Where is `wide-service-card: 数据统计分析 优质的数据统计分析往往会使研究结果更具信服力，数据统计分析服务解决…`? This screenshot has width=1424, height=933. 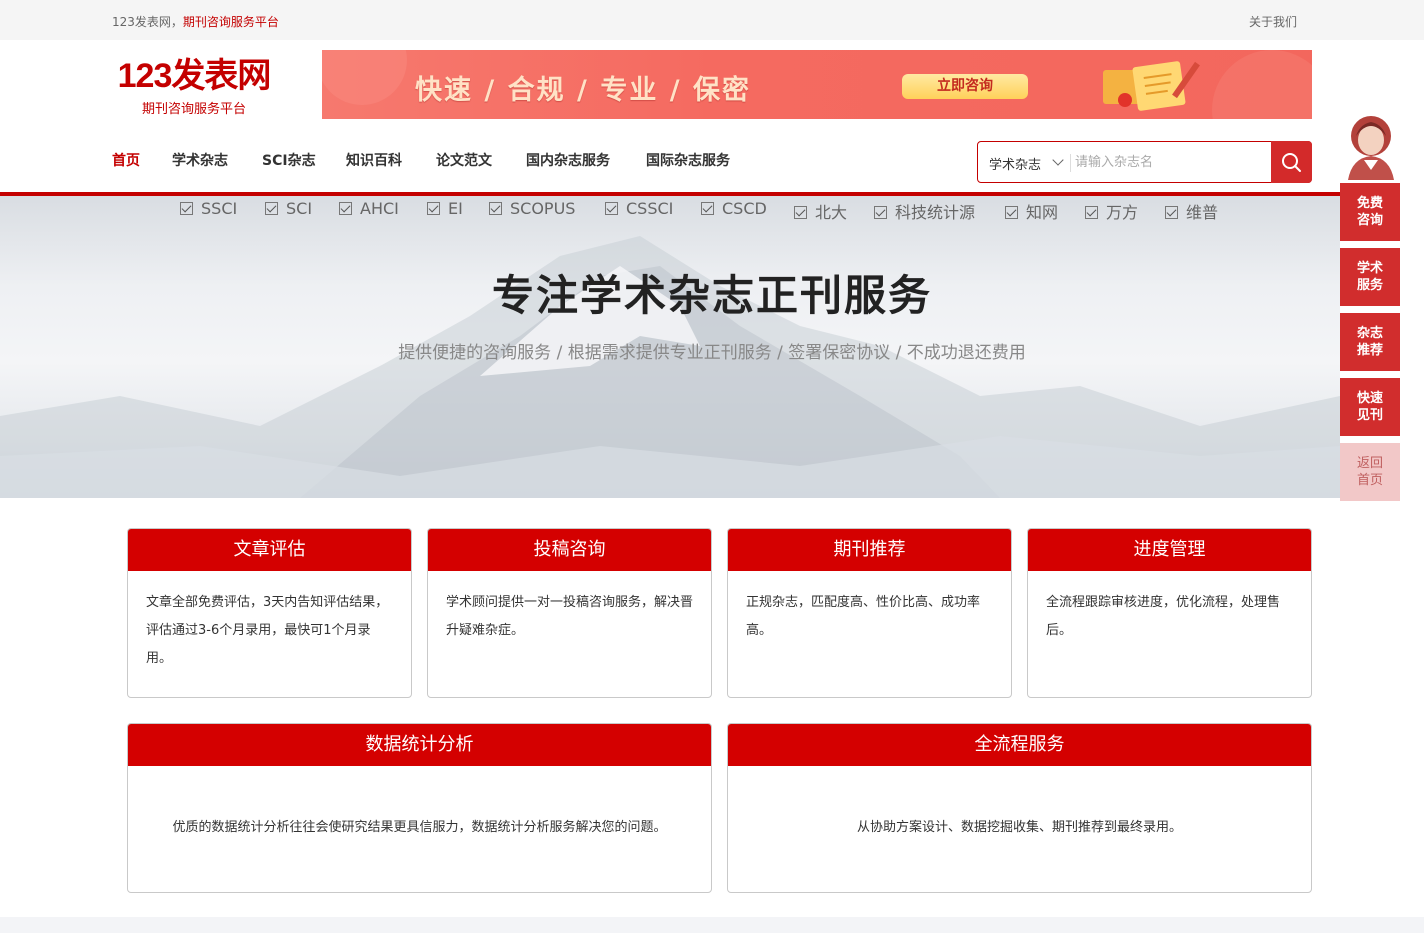 wide-service-card: 数据统计分析 优质的数据统计分析往往会使研究结果更具信服力，数据统计分析服务解决… is located at coordinates (419, 808).